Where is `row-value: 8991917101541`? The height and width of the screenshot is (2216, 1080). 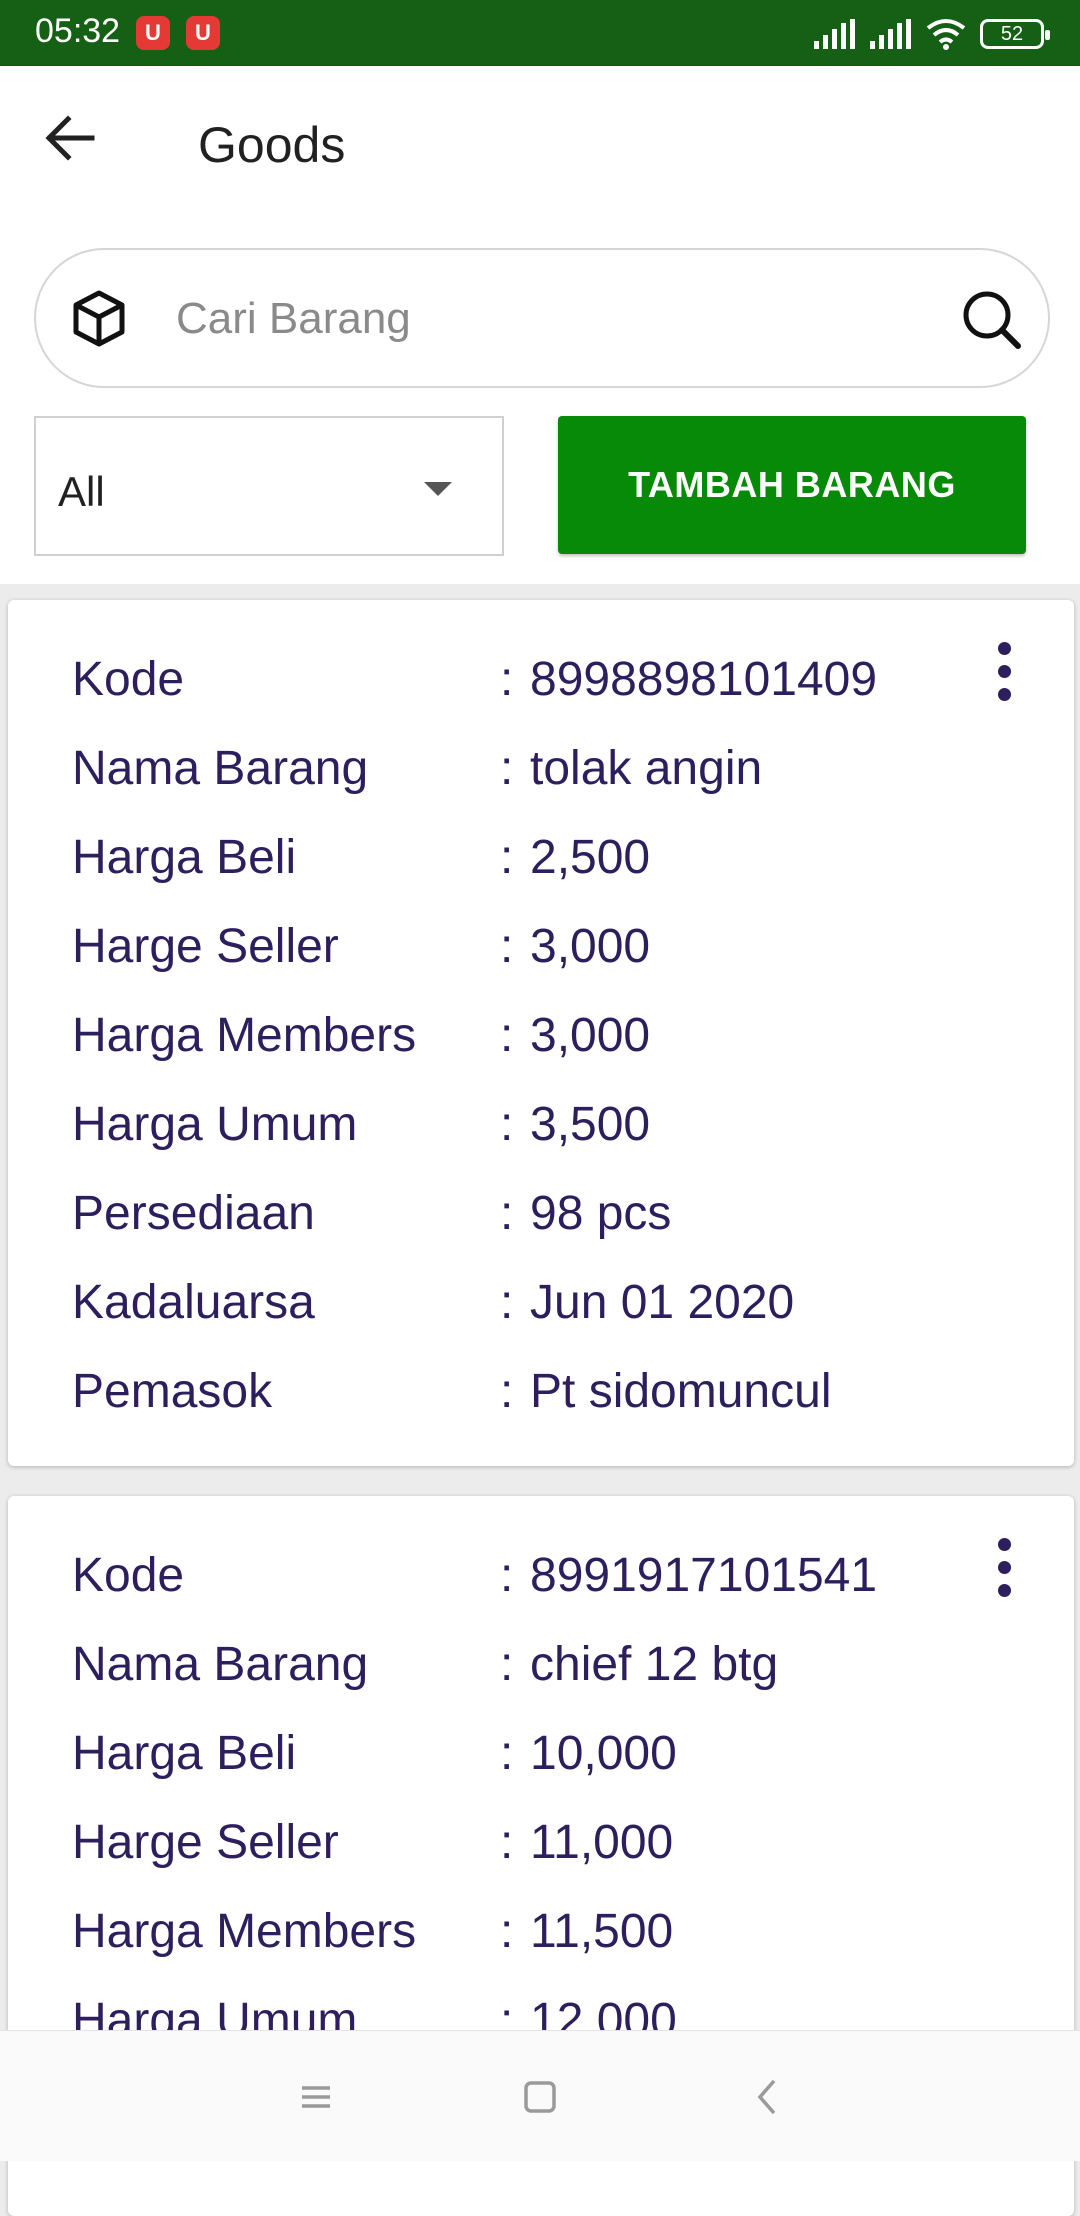
row-value: 8991917101541 is located at coordinates (704, 1575).